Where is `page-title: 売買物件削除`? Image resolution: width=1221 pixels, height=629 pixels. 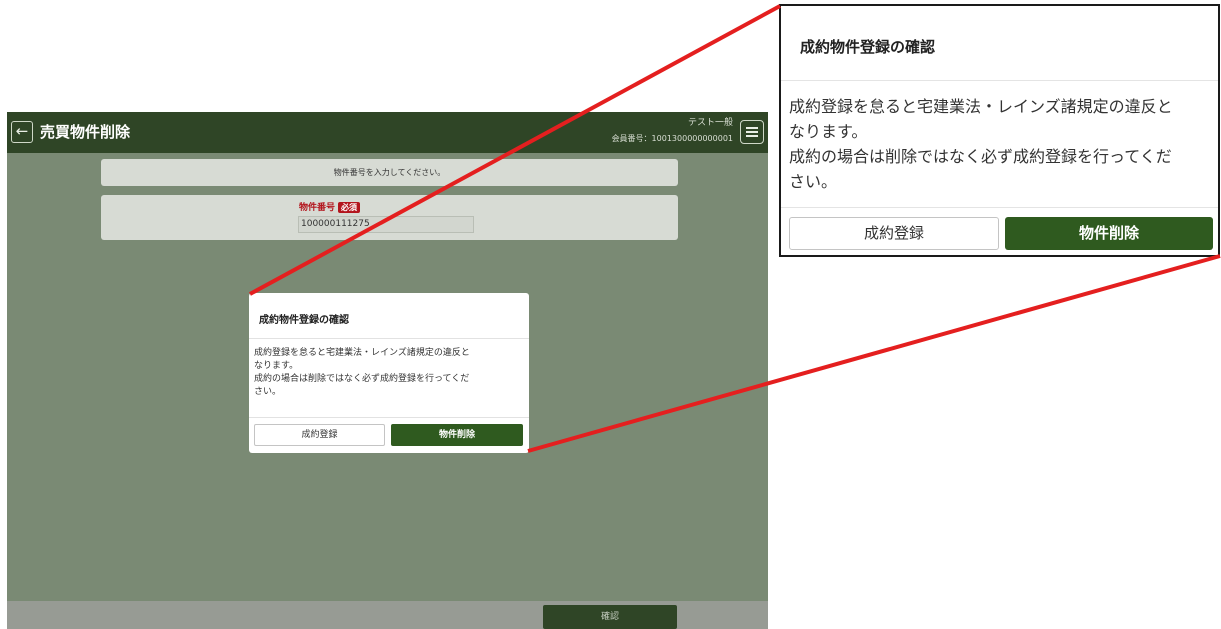
page-title: 売買物件削除 is located at coordinates (85, 132).